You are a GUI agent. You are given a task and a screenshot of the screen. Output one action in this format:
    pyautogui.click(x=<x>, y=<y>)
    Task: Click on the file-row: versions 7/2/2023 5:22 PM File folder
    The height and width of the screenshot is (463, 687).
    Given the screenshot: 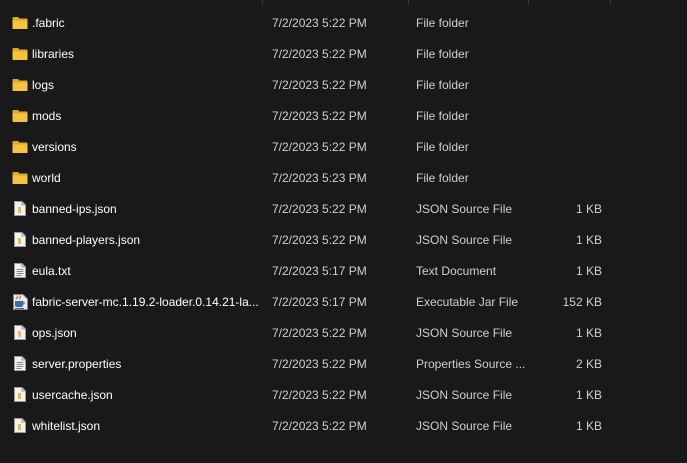 What is the action you would take?
    pyautogui.click(x=343, y=146)
    